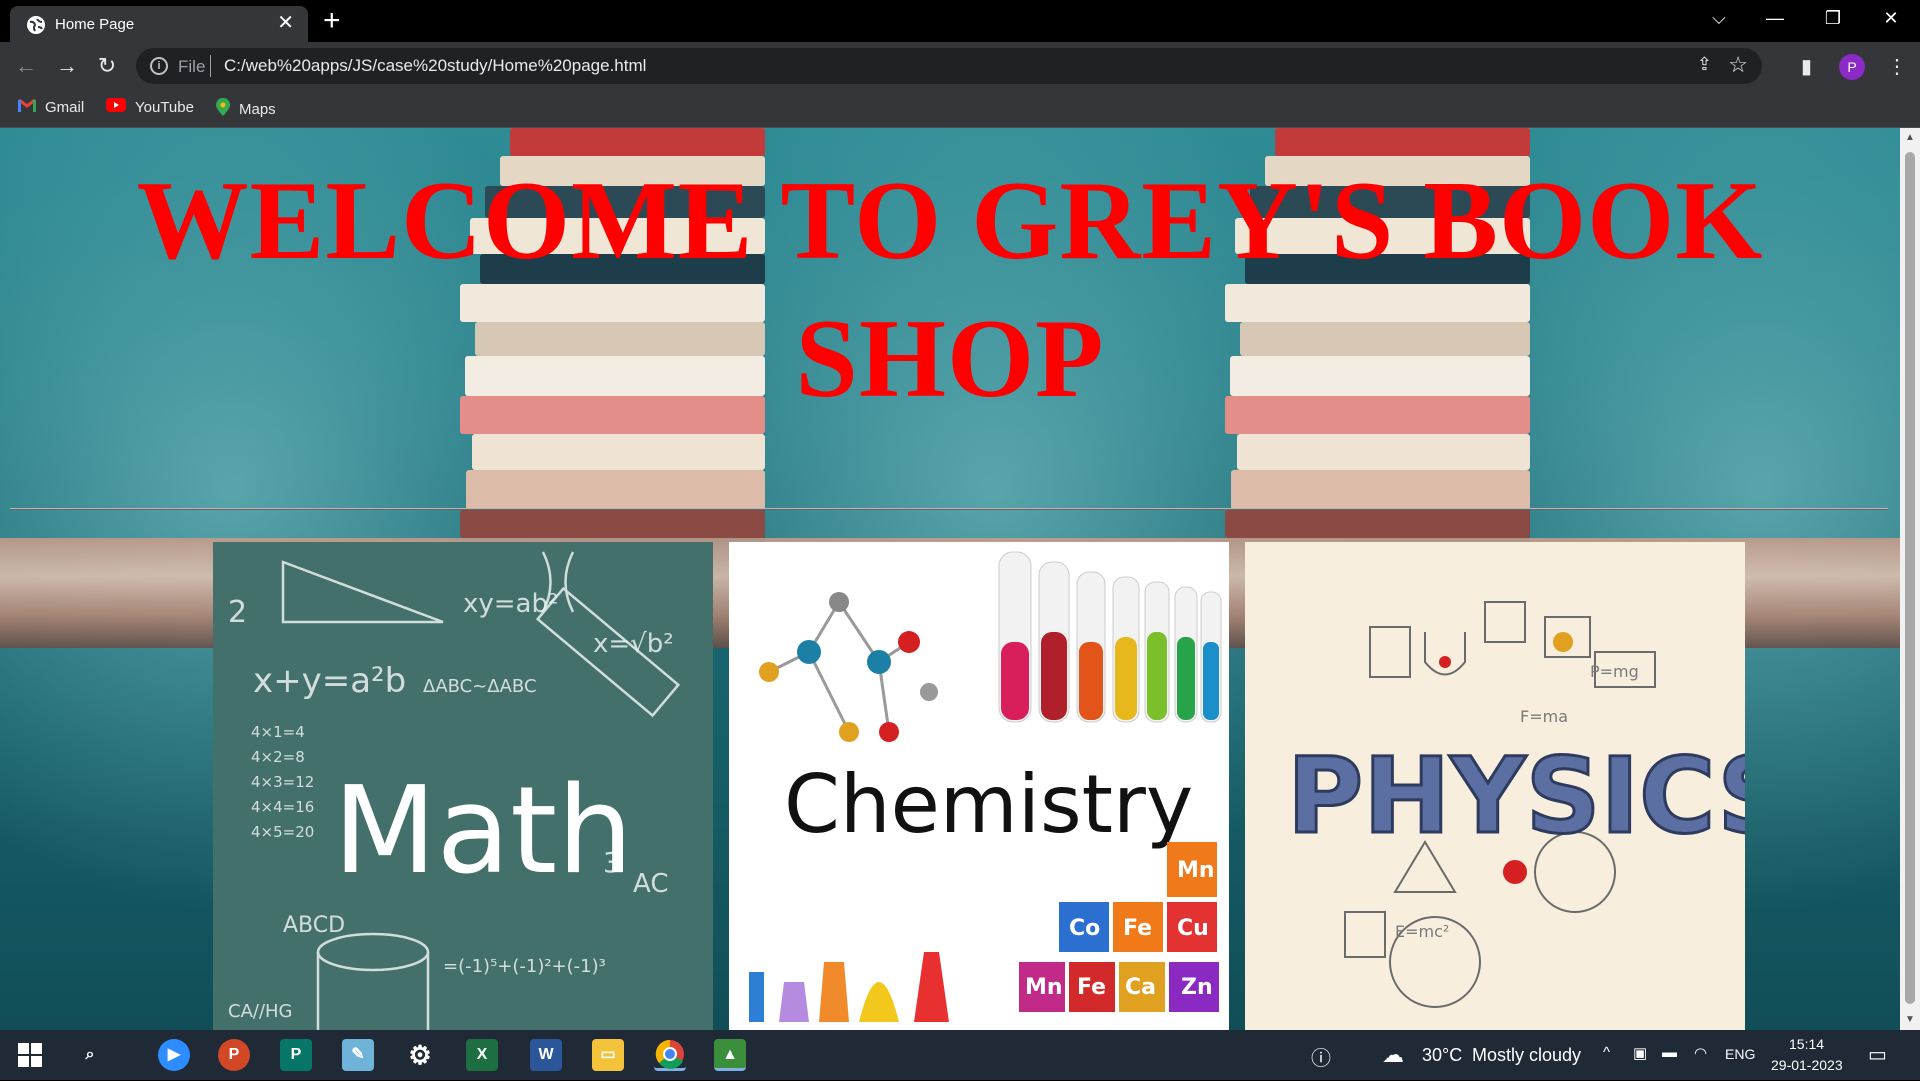 This screenshot has height=1081, width=1920. I want to click on chemistry-subject-image: Chemistry Co Fe Cu Mn Mn Fe Ca Zn, so click(979, 786).